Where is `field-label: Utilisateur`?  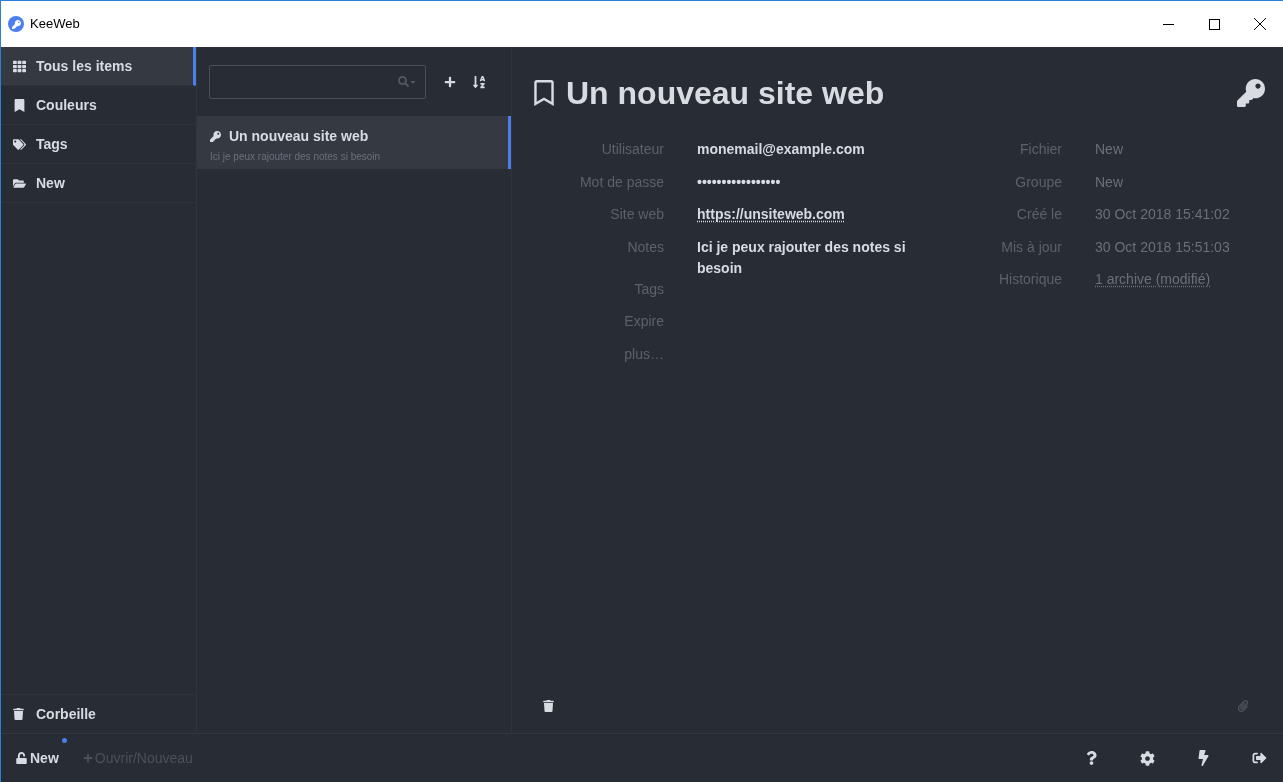 field-label: Utilisateur is located at coordinates (632, 149).